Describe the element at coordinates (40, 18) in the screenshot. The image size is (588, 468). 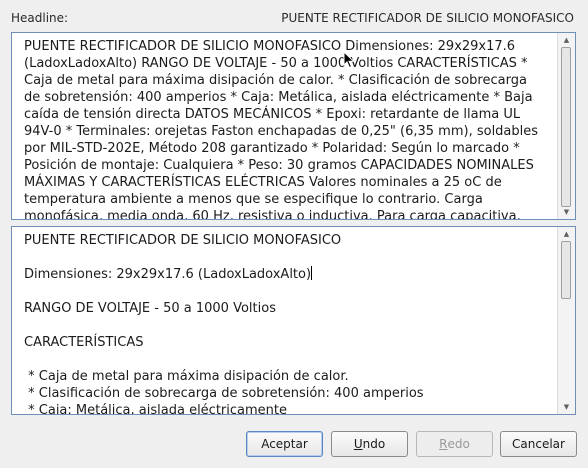
I see `headline-label: Headline:` at that location.